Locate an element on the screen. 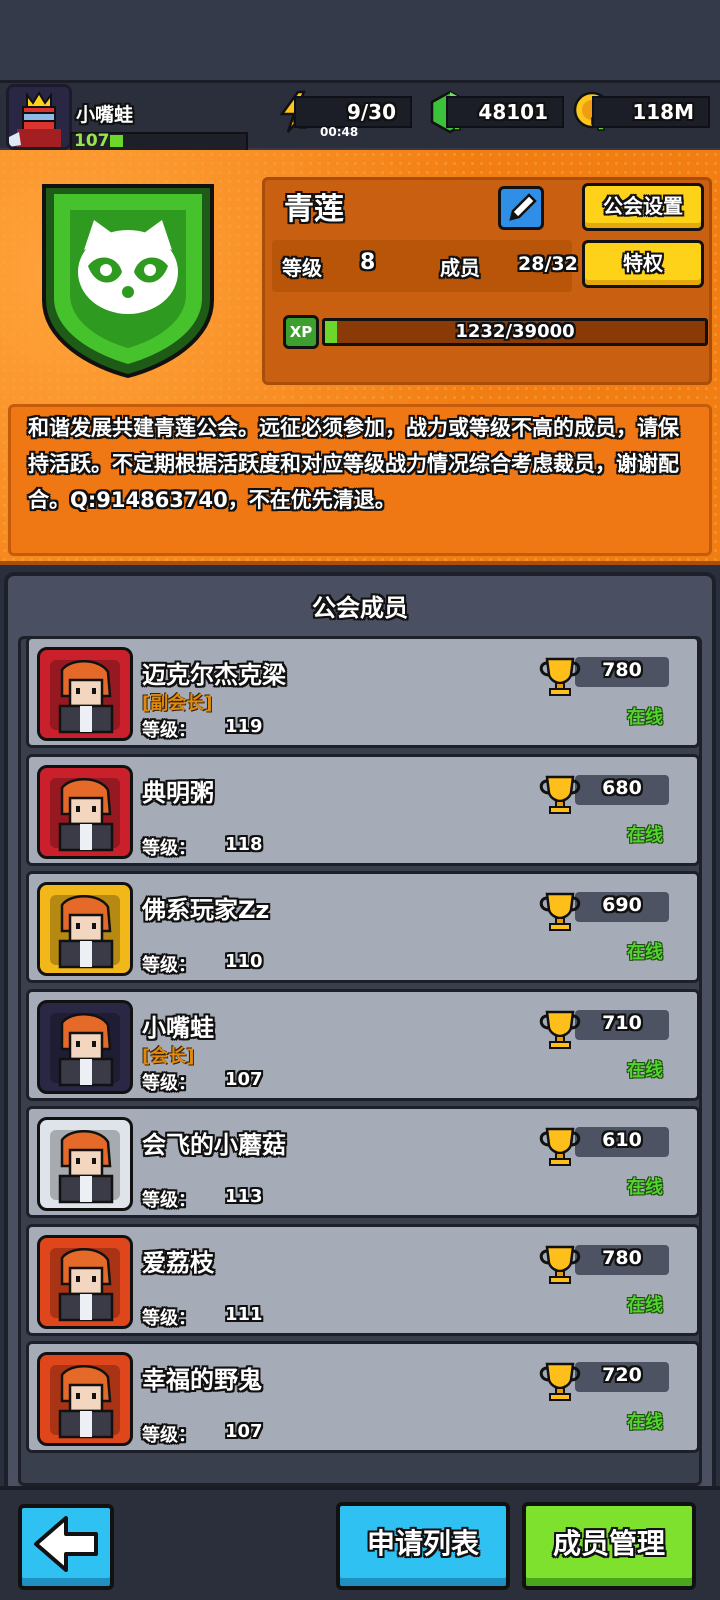 This screenshot has height=1600, width=720. energy-timer: 00:48 is located at coordinates (339, 132).